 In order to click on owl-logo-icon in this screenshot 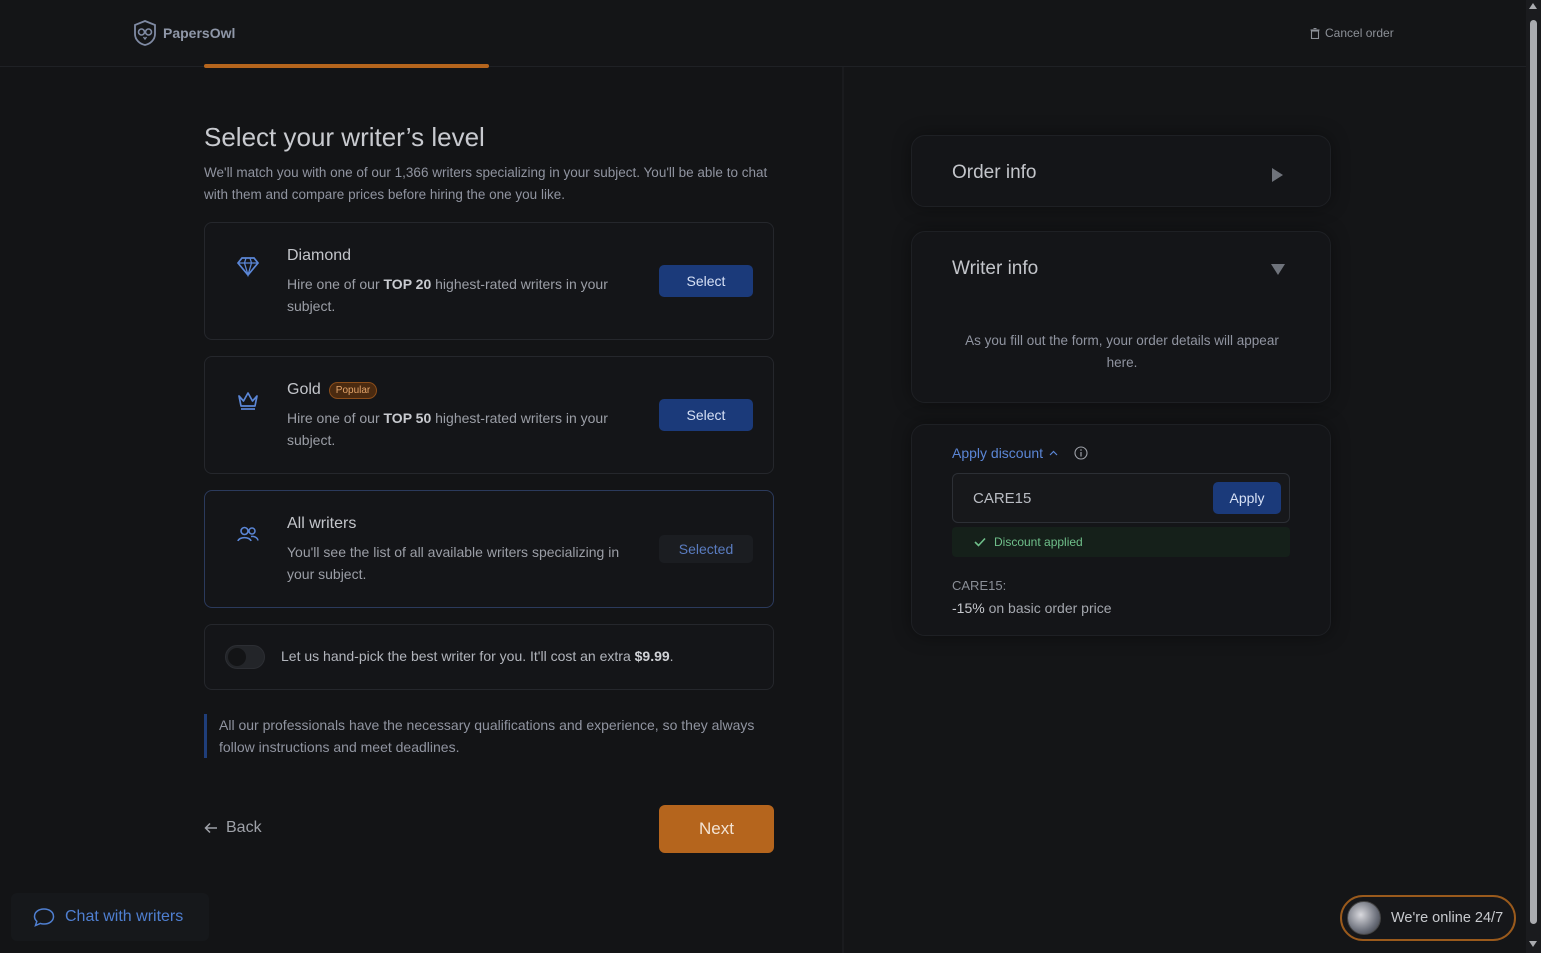, I will do `click(145, 33)`.